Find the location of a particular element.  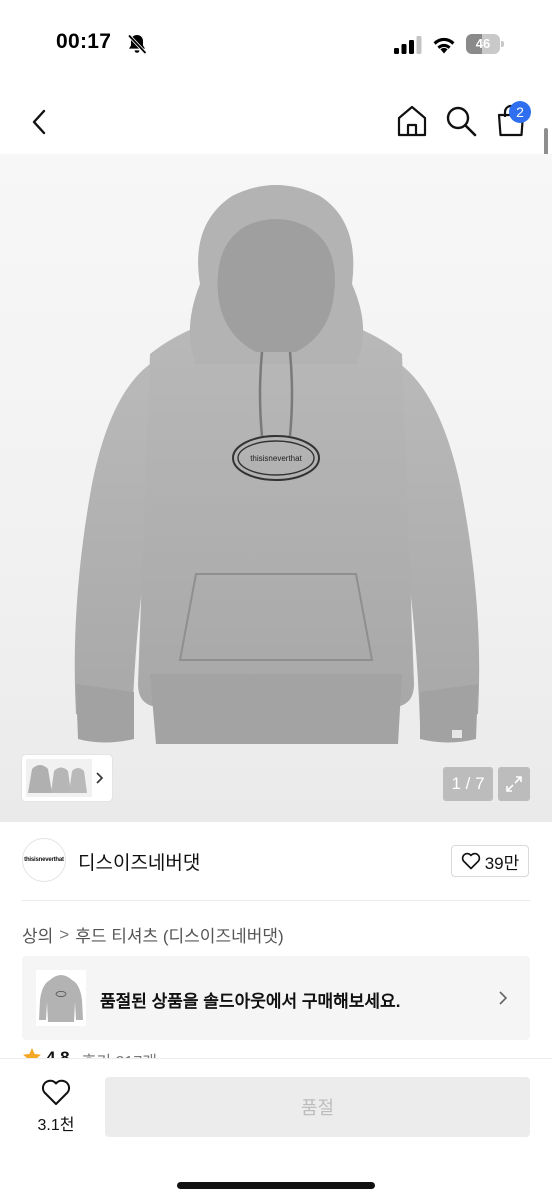

page-indicator: 1 / 7 is located at coordinates (468, 784).